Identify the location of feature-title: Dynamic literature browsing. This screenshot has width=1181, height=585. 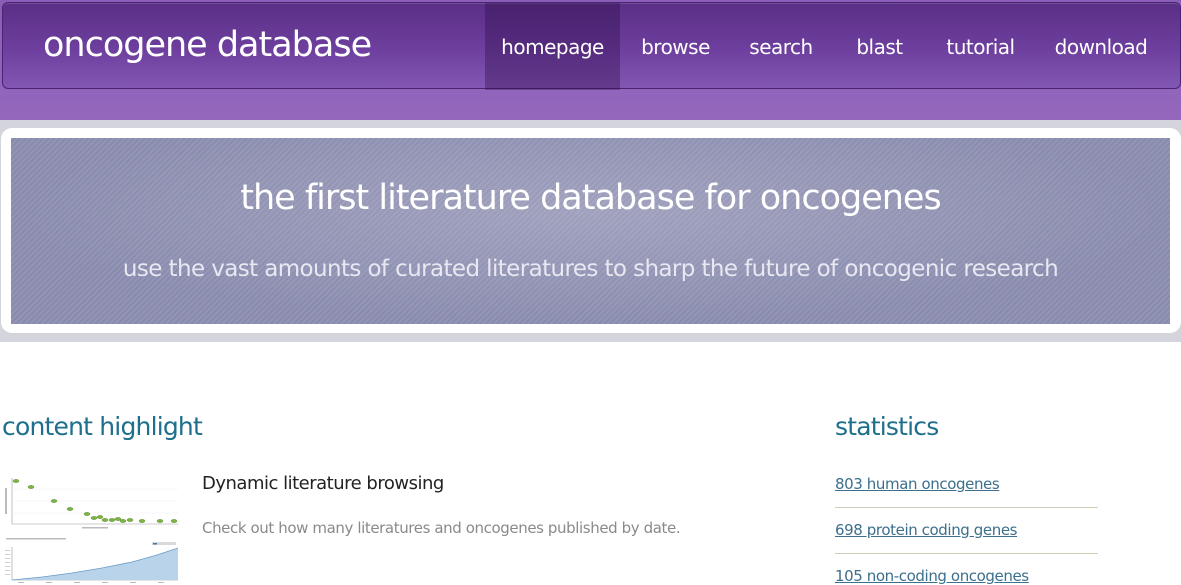
(323, 483).